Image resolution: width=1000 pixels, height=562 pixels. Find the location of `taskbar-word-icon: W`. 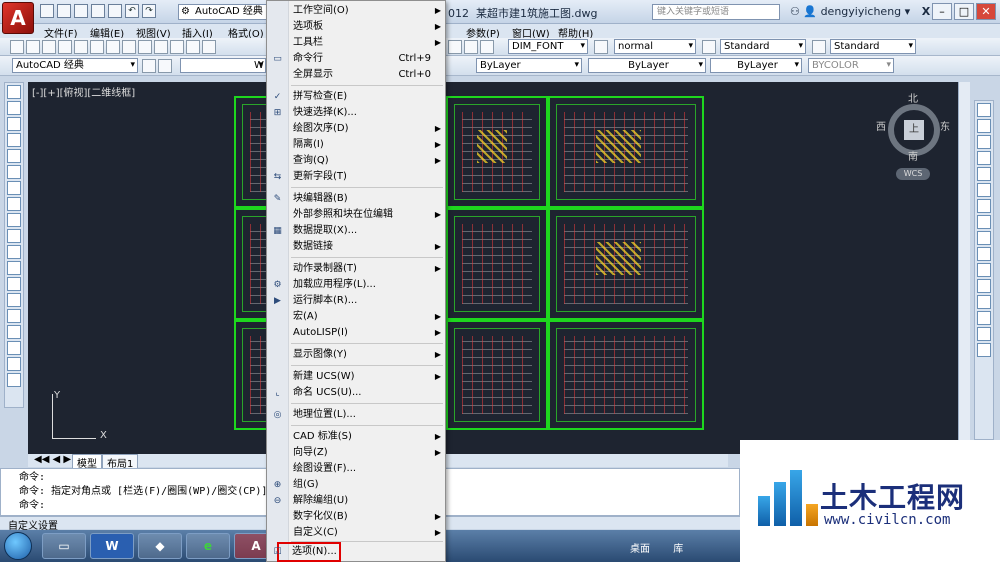

taskbar-word-icon: W is located at coordinates (112, 546).